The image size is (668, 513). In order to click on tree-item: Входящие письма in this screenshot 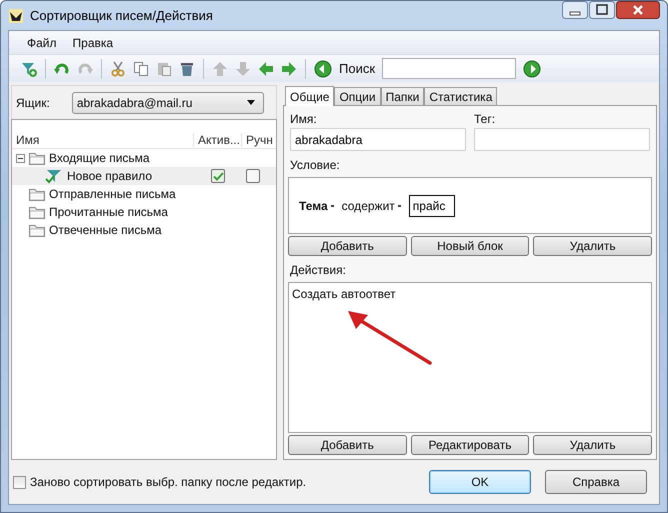, I will do `click(99, 158)`.